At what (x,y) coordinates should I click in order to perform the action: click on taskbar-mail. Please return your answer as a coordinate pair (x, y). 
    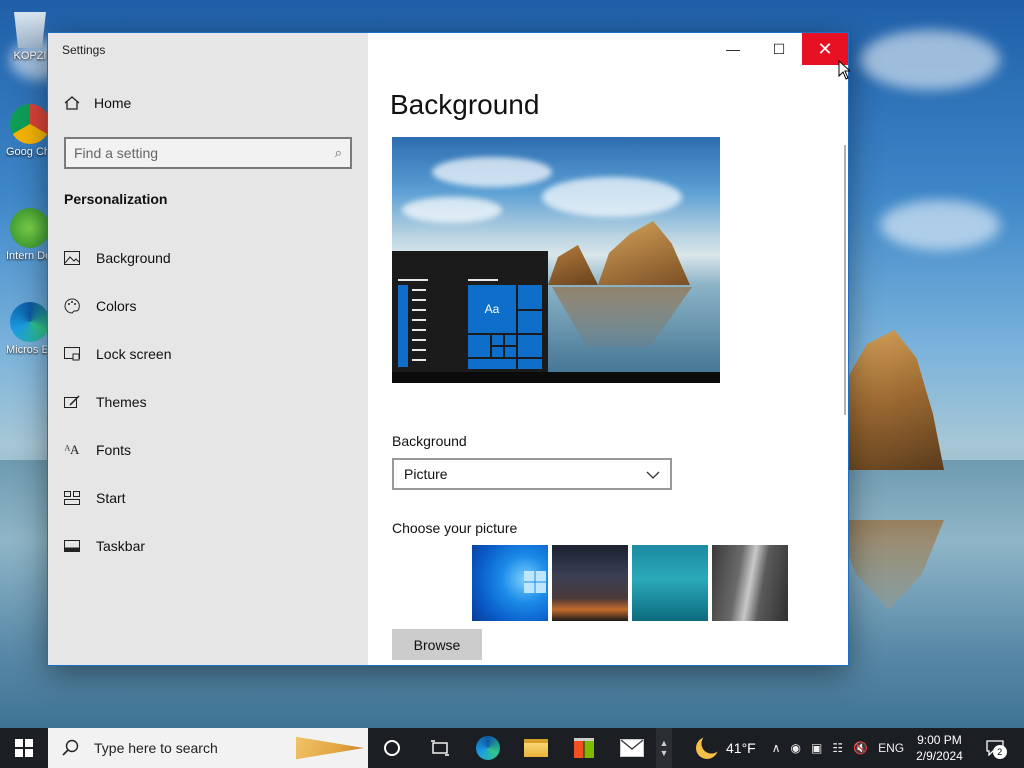
    Looking at the image, I should click on (632, 748).